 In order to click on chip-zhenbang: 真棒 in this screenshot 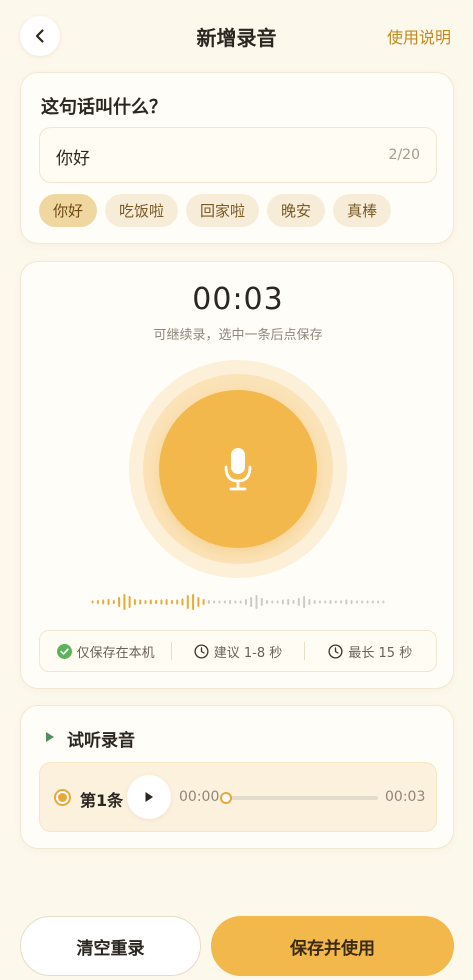, I will do `click(362, 210)`.